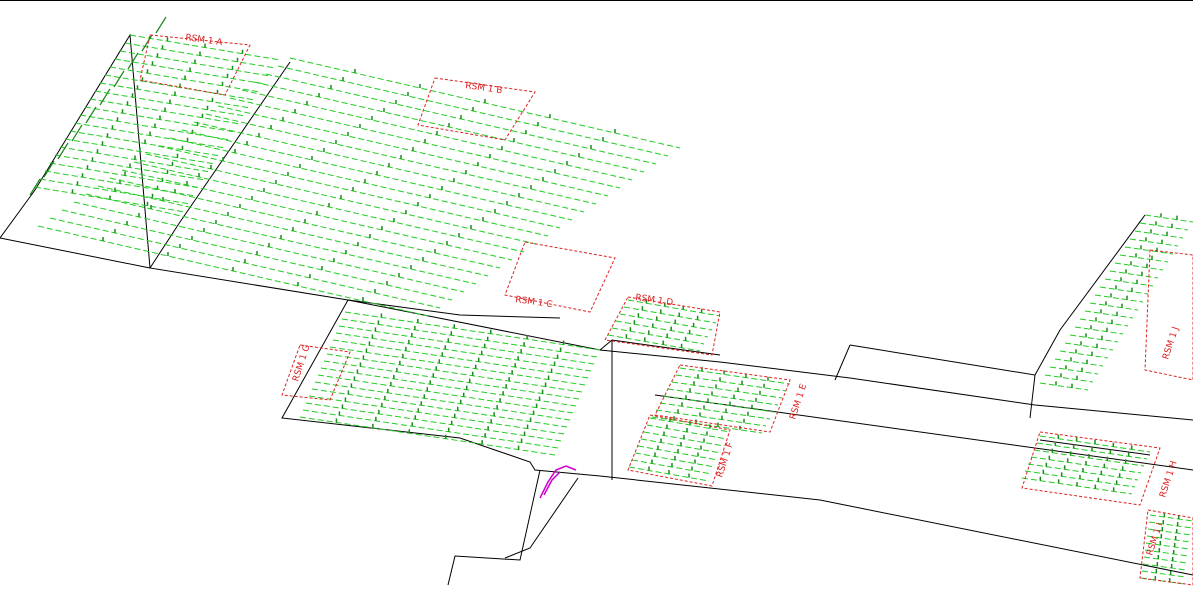  Describe the element at coordinates (725, 460) in the screenshot. I see `zone-label-f: RSM 1 F` at that location.